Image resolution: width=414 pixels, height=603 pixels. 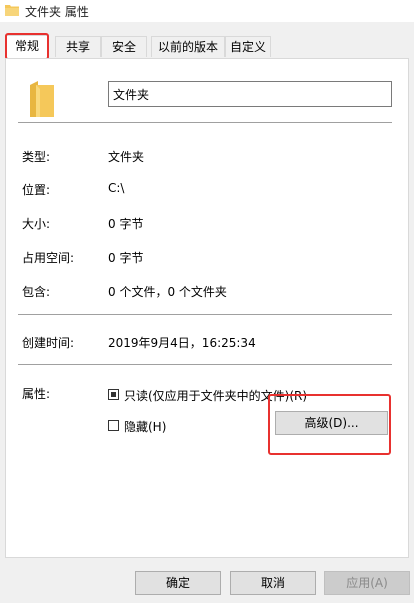 I want to click on ok-button: 确定, so click(x=178, y=583).